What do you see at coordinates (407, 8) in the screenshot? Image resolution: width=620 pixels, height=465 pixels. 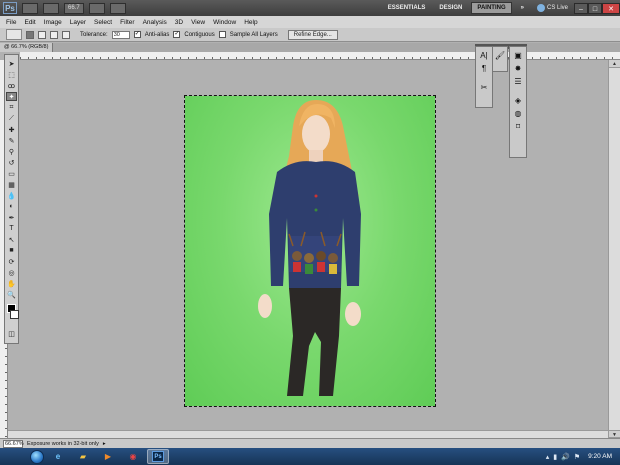 I see `workspace-essentials: ESSENTIALS` at bounding box center [407, 8].